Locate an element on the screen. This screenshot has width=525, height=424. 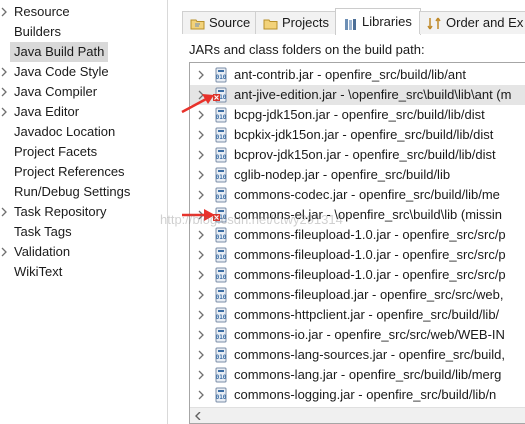
tree-item-resource: Resource is located at coordinates (42, 12).